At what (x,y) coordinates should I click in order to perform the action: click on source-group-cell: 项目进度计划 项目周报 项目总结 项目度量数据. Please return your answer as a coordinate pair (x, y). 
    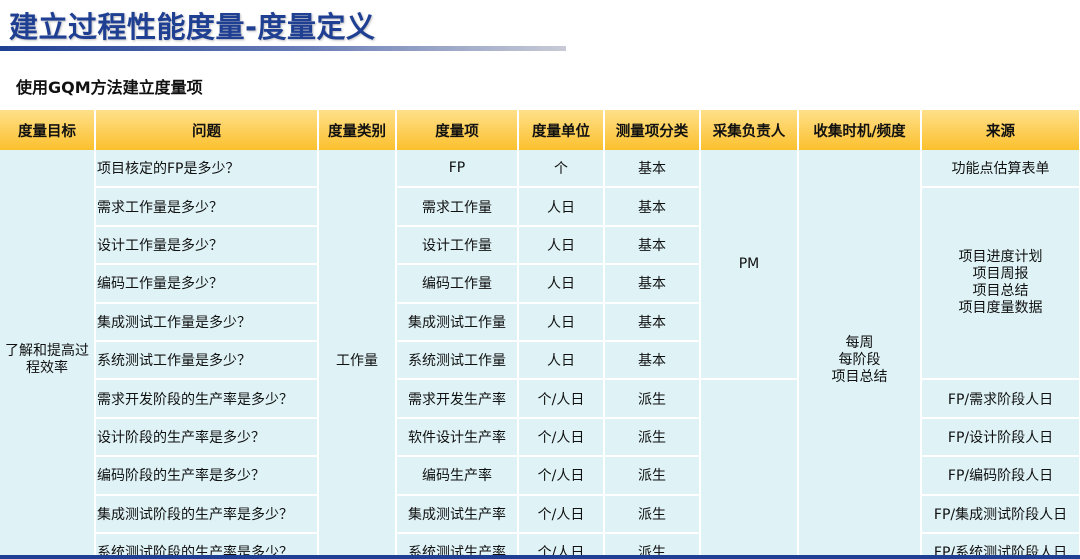
    Looking at the image, I should click on (1000, 284).